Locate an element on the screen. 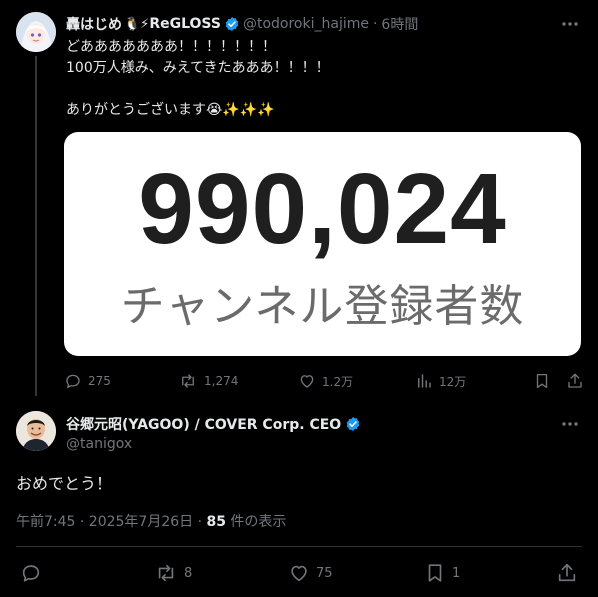 The image size is (598, 597). reply-button is located at coordinates (31, 573).